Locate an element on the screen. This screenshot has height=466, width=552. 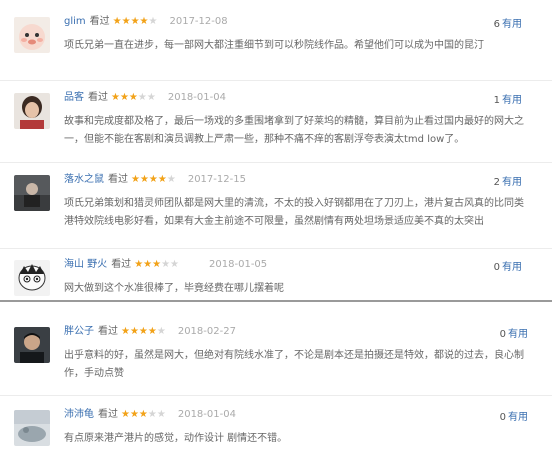
review-header: 落水之鼠 看过 ★★★★★ 2017-12-15 is located at coordinates (155, 180).